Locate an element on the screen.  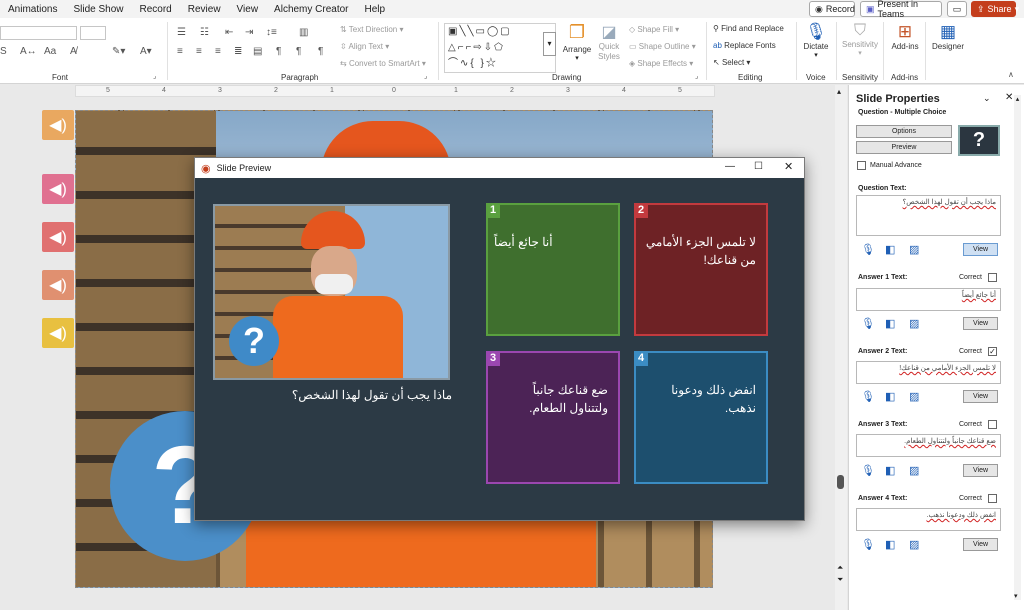
bullets-icon: ☰ is located at coordinates (181, 32).